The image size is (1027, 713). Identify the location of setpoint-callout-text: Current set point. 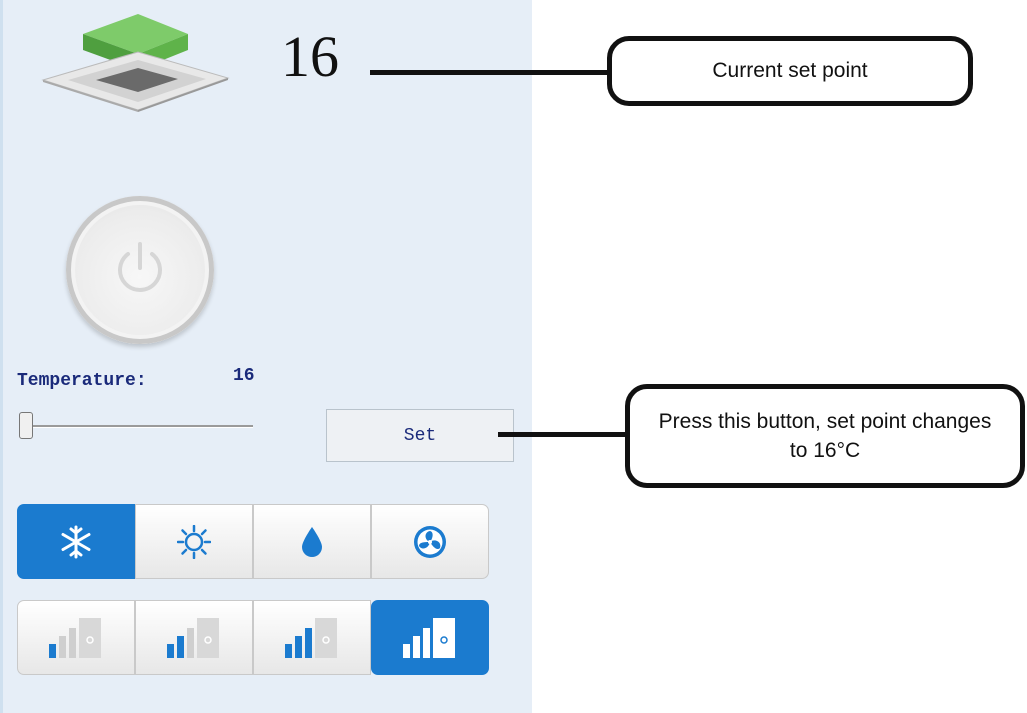
(790, 71).